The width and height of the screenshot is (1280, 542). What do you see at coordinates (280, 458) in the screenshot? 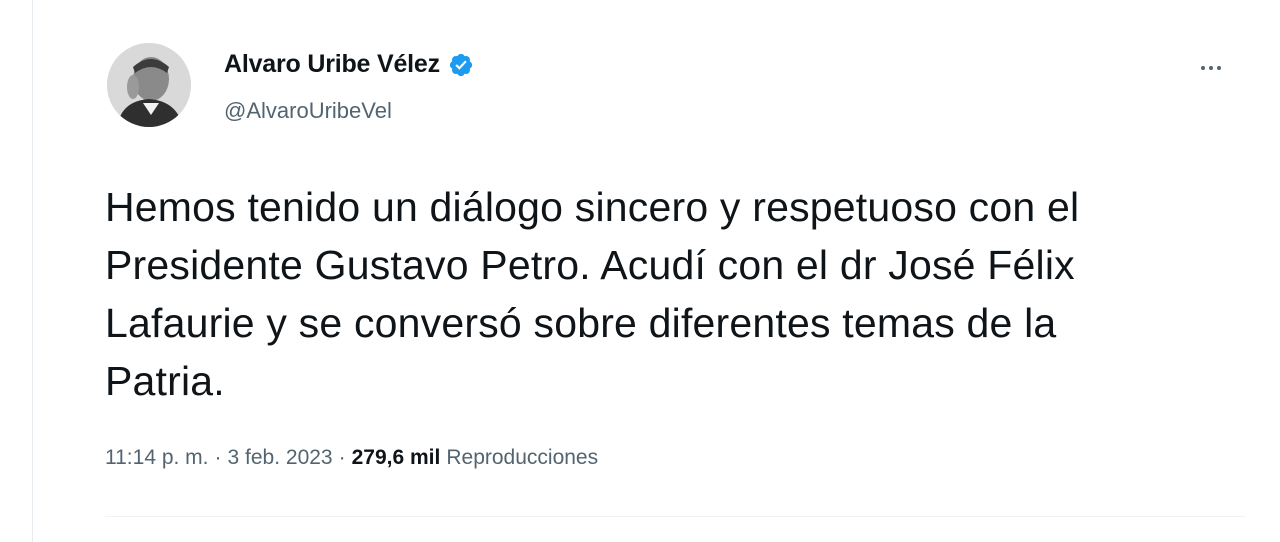
I see `tweet-date: 3 feb. 2023` at bounding box center [280, 458].